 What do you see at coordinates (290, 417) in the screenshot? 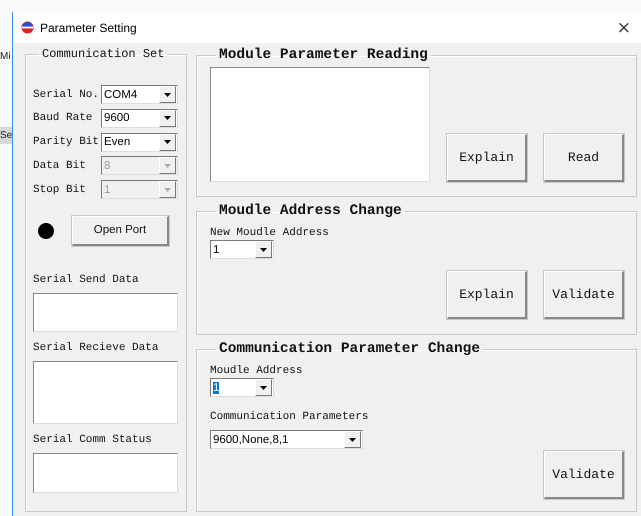
I see `field-label: Communication Parameters` at bounding box center [290, 417].